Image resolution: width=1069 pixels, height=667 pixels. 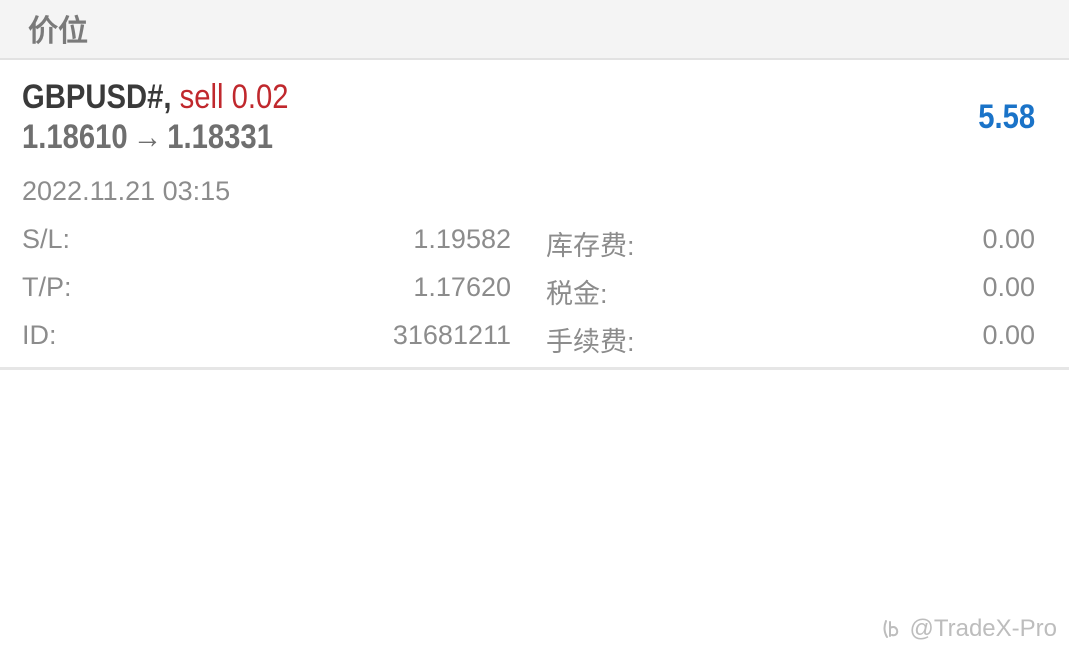 What do you see at coordinates (577, 294) in the screenshot?
I see `tax-label: 税金:` at bounding box center [577, 294].